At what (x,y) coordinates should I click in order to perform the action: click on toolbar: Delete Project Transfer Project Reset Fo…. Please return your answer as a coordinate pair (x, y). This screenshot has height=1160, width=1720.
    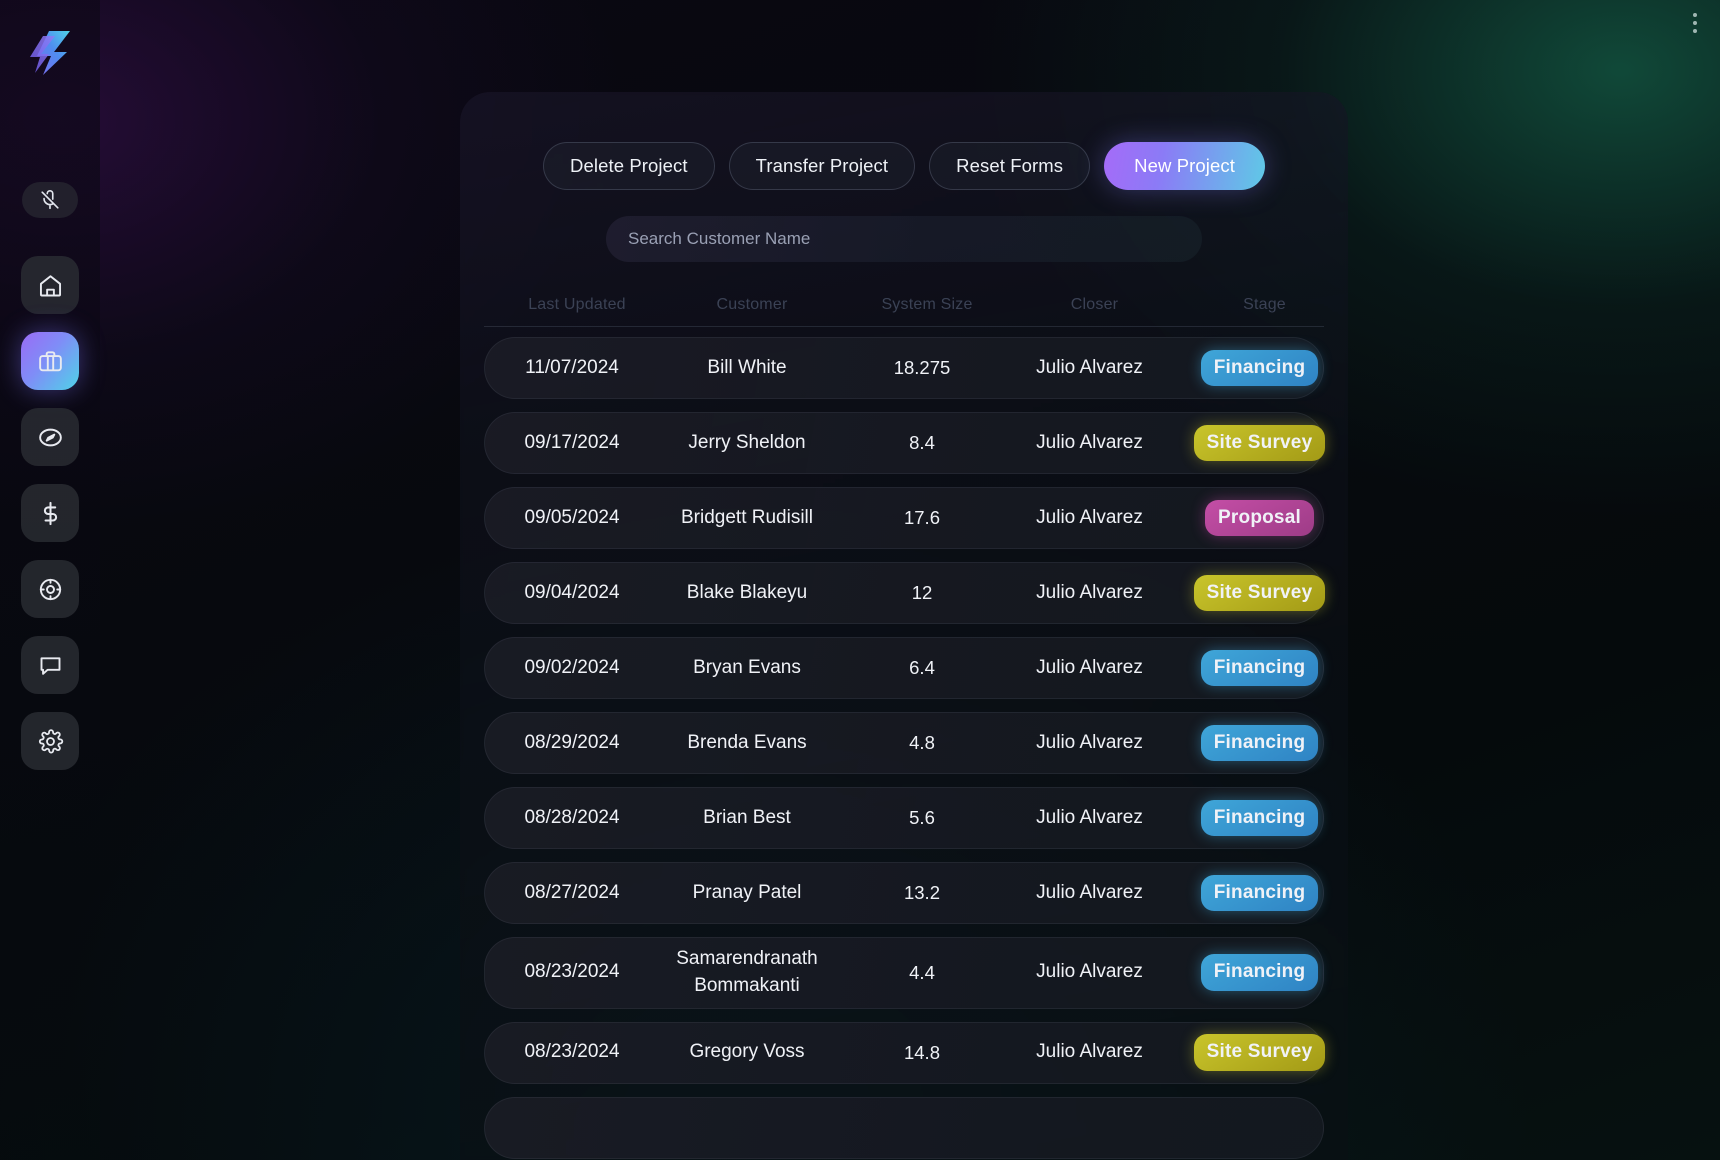
    Looking at the image, I should click on (904, 166).